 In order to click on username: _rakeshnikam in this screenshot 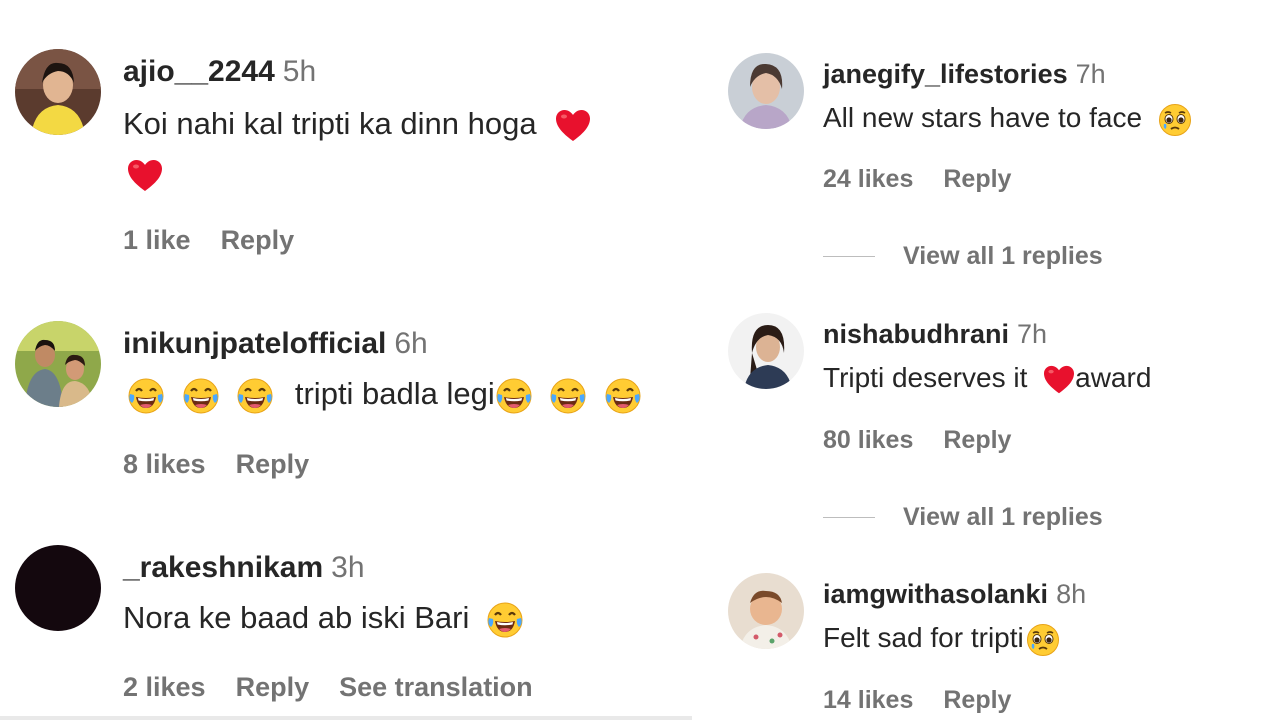, I will do `click(223, 567)`.